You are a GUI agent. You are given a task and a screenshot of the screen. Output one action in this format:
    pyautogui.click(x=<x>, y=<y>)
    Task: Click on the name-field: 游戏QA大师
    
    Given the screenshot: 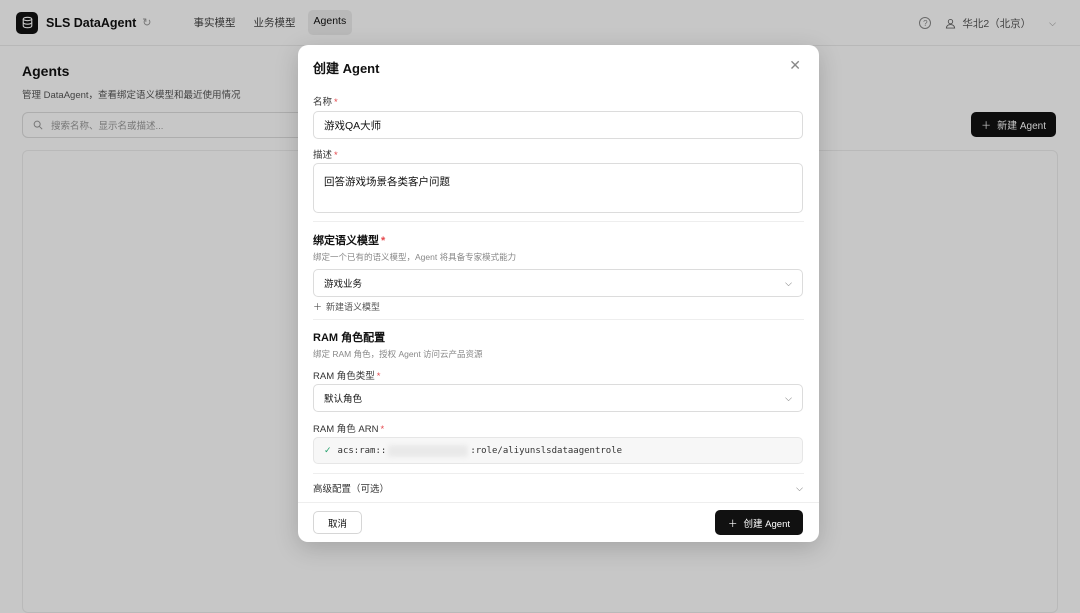 What is the action you would take?
    pyautogui.click(x=558, y=125)
    